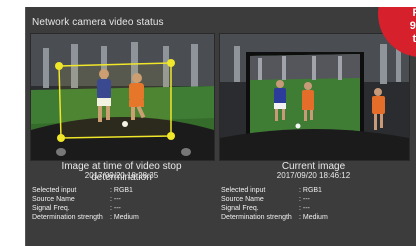 This screenshot has width=416, height=246. I want to click on left-timestamp: 2017/09/20 18:28:35, so click(121, 175).